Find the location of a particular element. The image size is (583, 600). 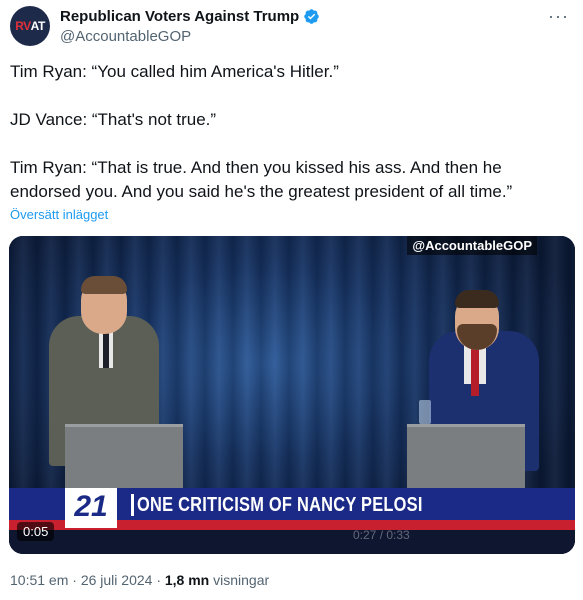

podium-left is located at coordinates (124, 459).